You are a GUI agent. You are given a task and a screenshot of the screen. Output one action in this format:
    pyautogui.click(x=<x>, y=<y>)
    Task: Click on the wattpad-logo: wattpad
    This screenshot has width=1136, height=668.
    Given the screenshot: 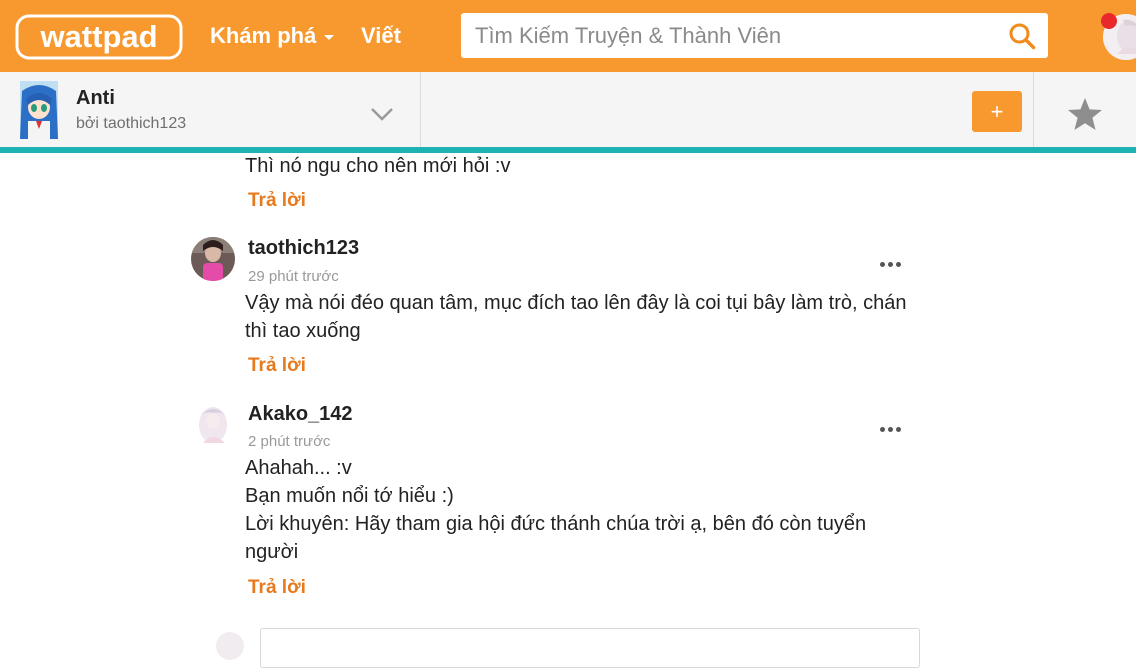 What is the action you would take?
    pyautogui.click(x=99, y=37)
    